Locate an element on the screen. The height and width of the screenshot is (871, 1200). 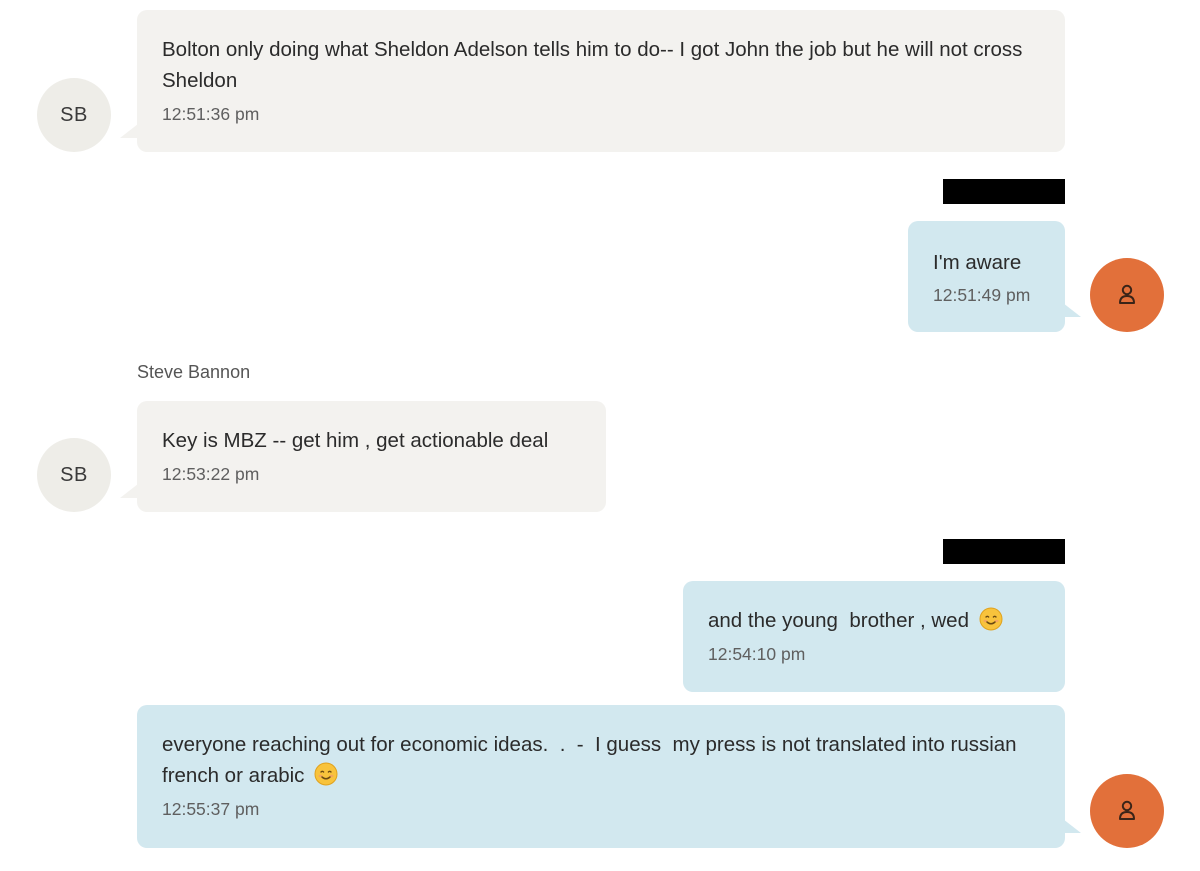
sender-name-label: Steve Bannon is located at coordinates (194, 372).